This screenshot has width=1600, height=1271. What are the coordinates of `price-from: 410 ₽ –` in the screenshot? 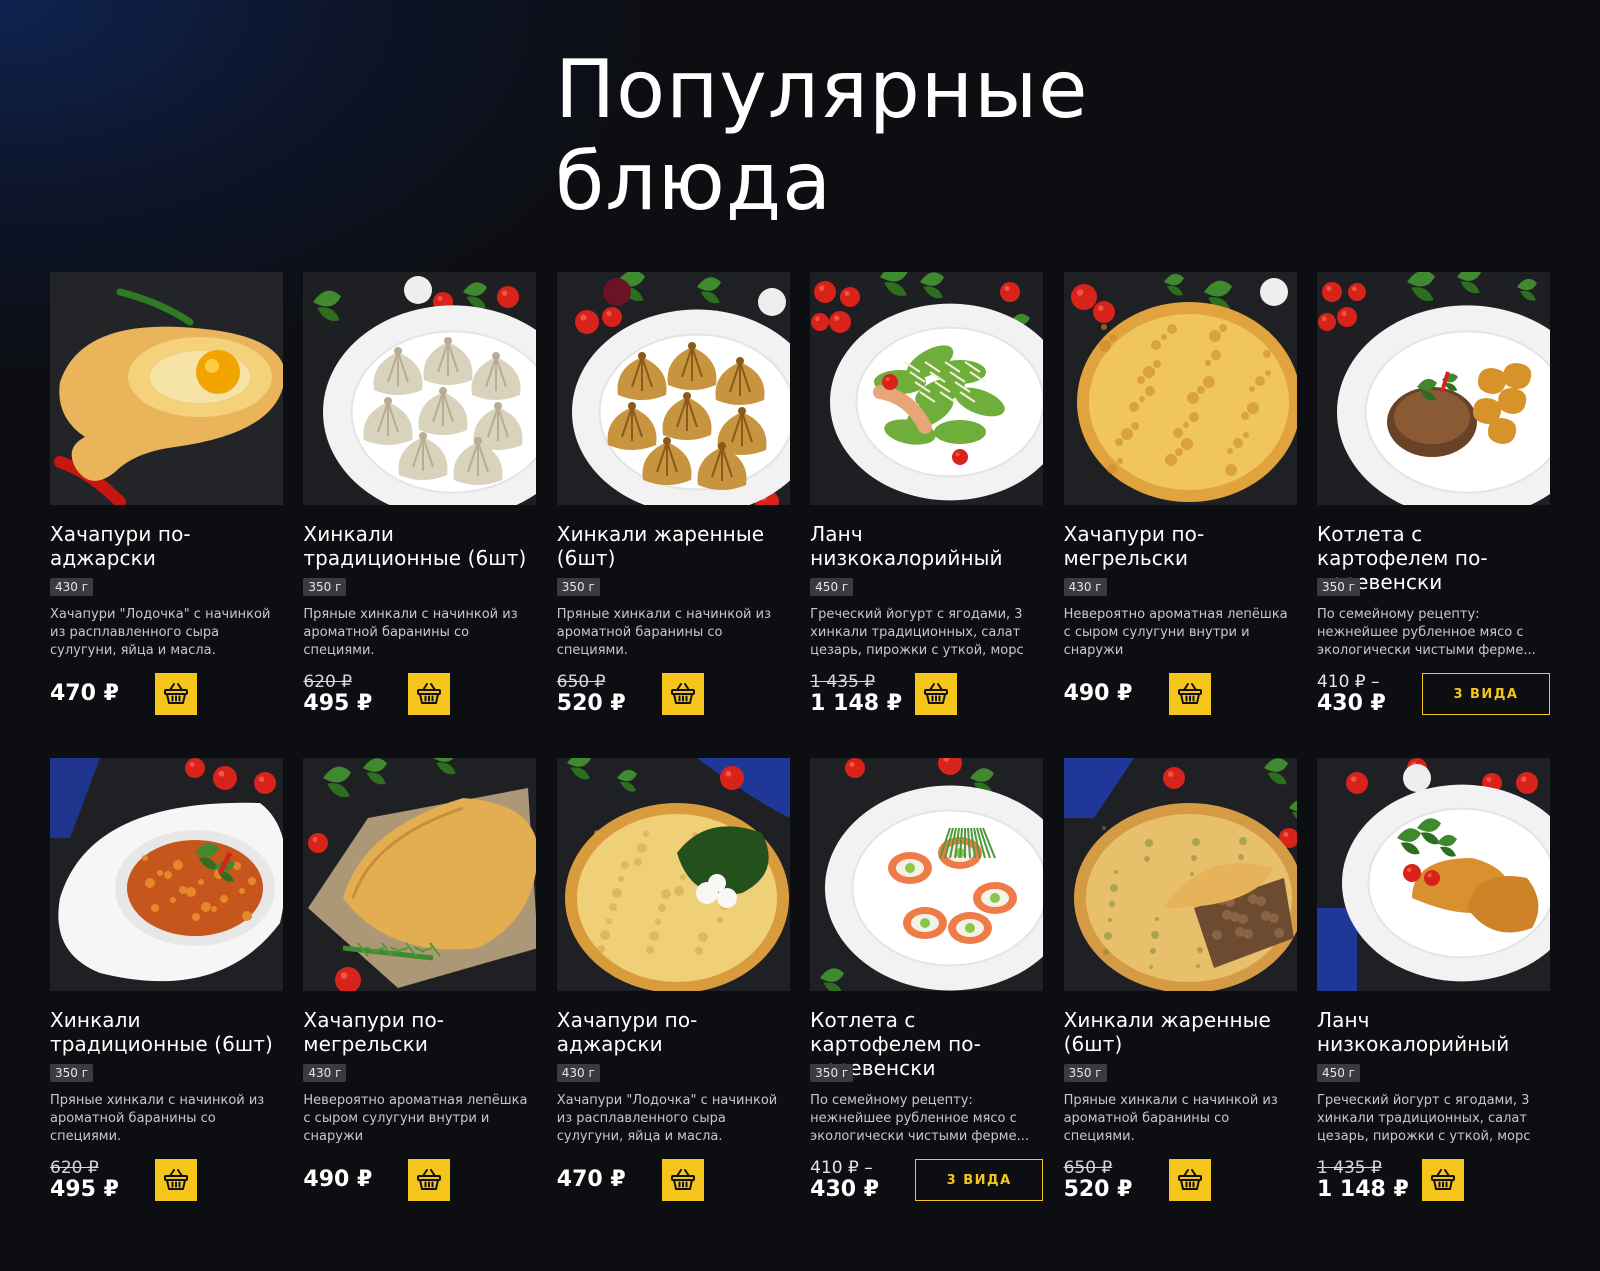 It's located at (1348, 682).